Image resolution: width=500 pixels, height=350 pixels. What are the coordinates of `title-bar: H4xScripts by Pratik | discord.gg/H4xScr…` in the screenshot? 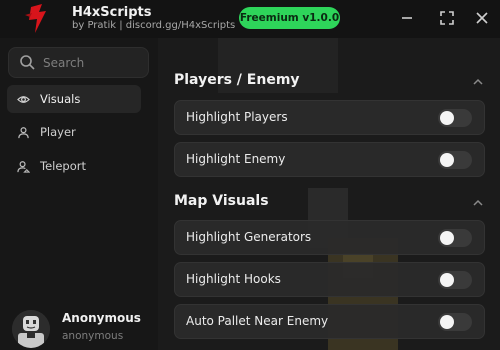 It's located at (250, 19).